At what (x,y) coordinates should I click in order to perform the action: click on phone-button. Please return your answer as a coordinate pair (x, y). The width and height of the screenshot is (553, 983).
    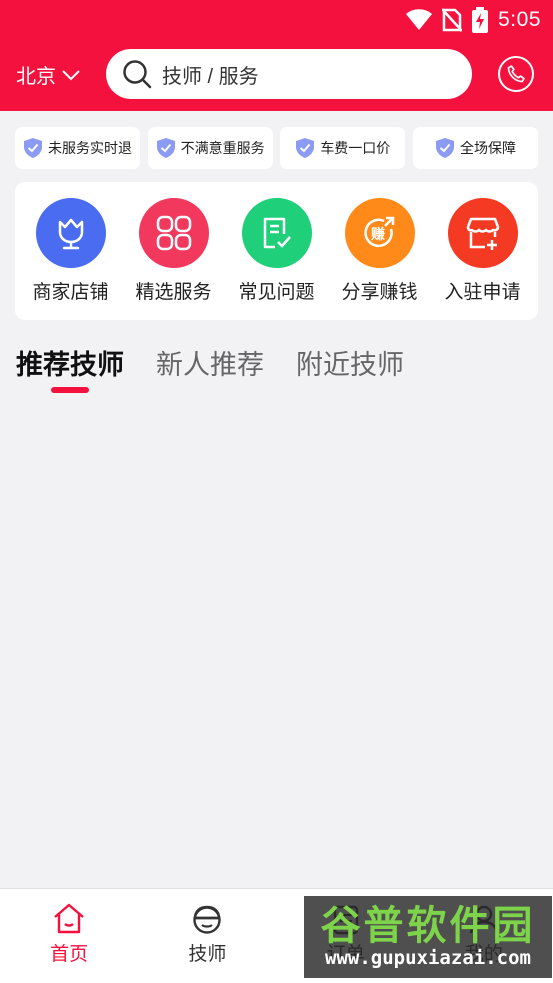
    Looking at the image, I should click on (516, 74).